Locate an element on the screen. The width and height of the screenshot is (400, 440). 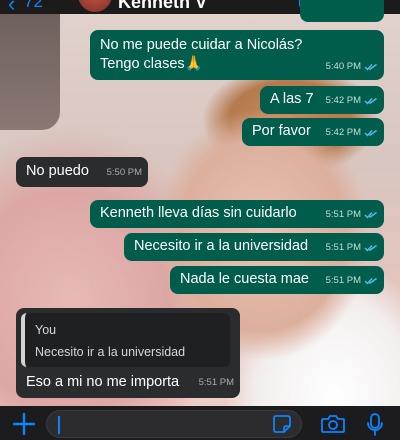
wallpaper-shadow is located at coordinates (30, 65).